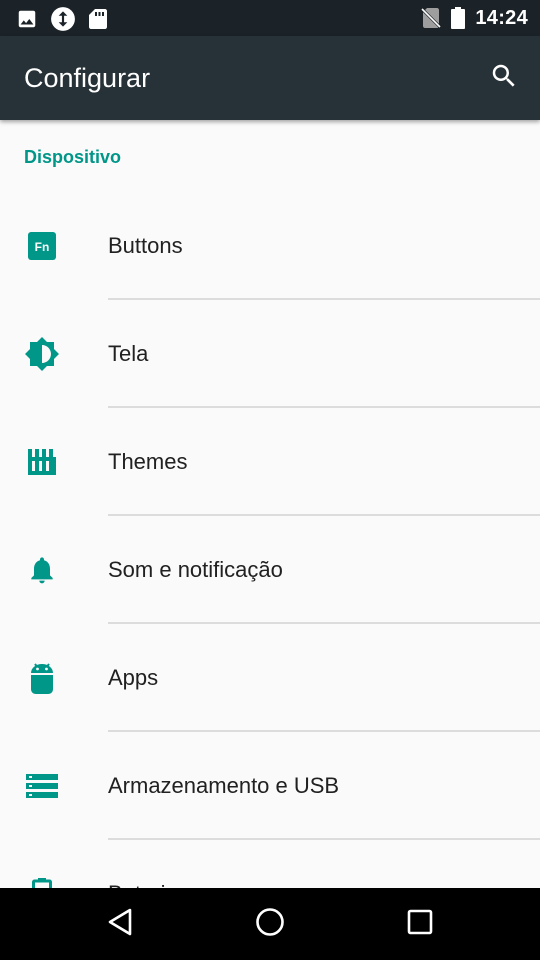 The width and height of the screenshot is (540, 960). Describe the element at coordinates (270, 462) in the screenshot. I see `settings-item-themes: Themes` at that location.